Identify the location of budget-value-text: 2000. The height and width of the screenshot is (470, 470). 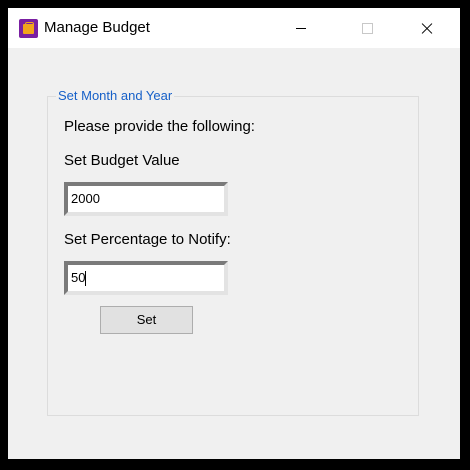
(85, 198).